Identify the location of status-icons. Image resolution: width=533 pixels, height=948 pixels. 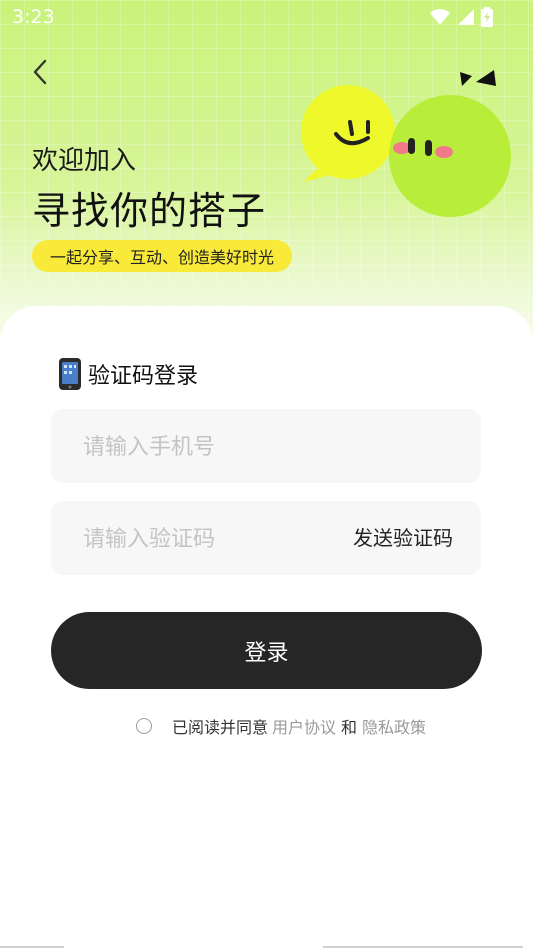
(461, 17).